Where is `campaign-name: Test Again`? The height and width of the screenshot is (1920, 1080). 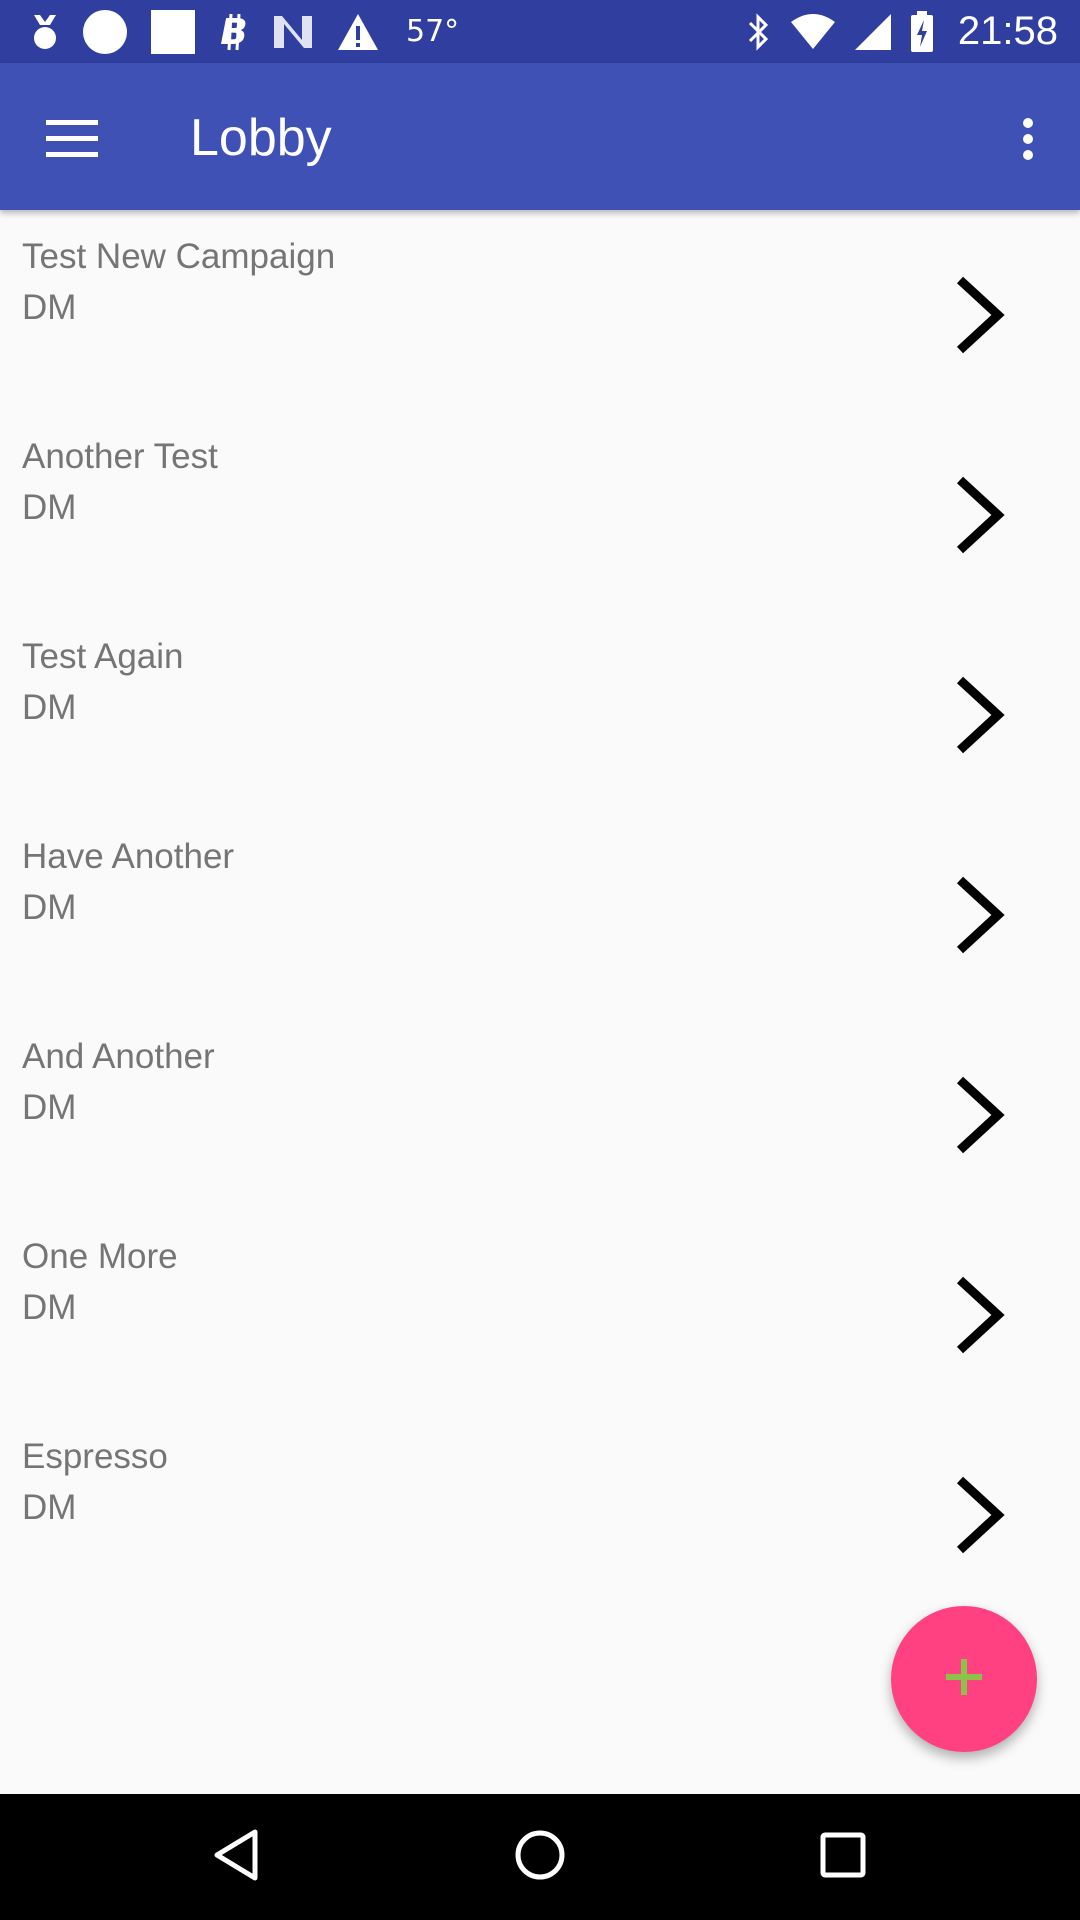
campaign-name: Test Again is located at coordinates (103, 656).